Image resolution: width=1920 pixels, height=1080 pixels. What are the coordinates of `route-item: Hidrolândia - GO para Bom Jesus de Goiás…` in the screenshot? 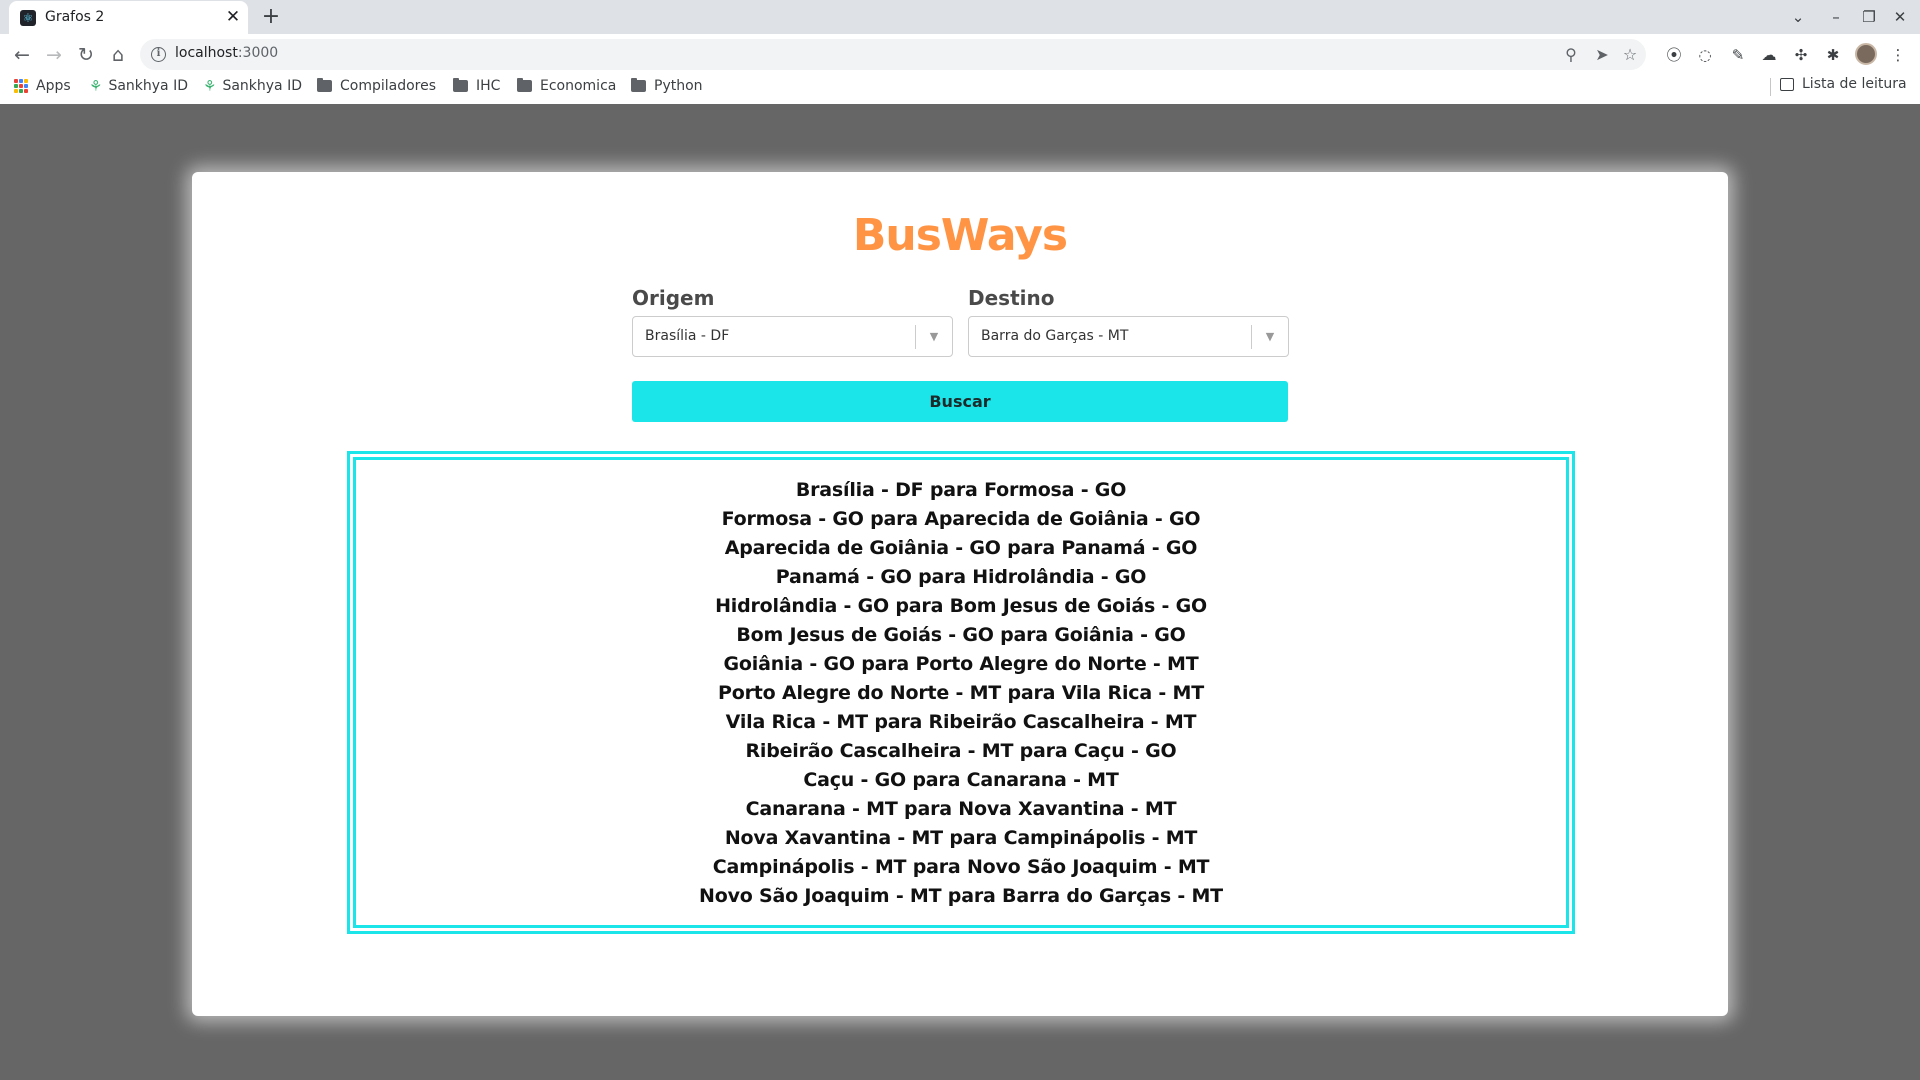 It's located at (961, 606).